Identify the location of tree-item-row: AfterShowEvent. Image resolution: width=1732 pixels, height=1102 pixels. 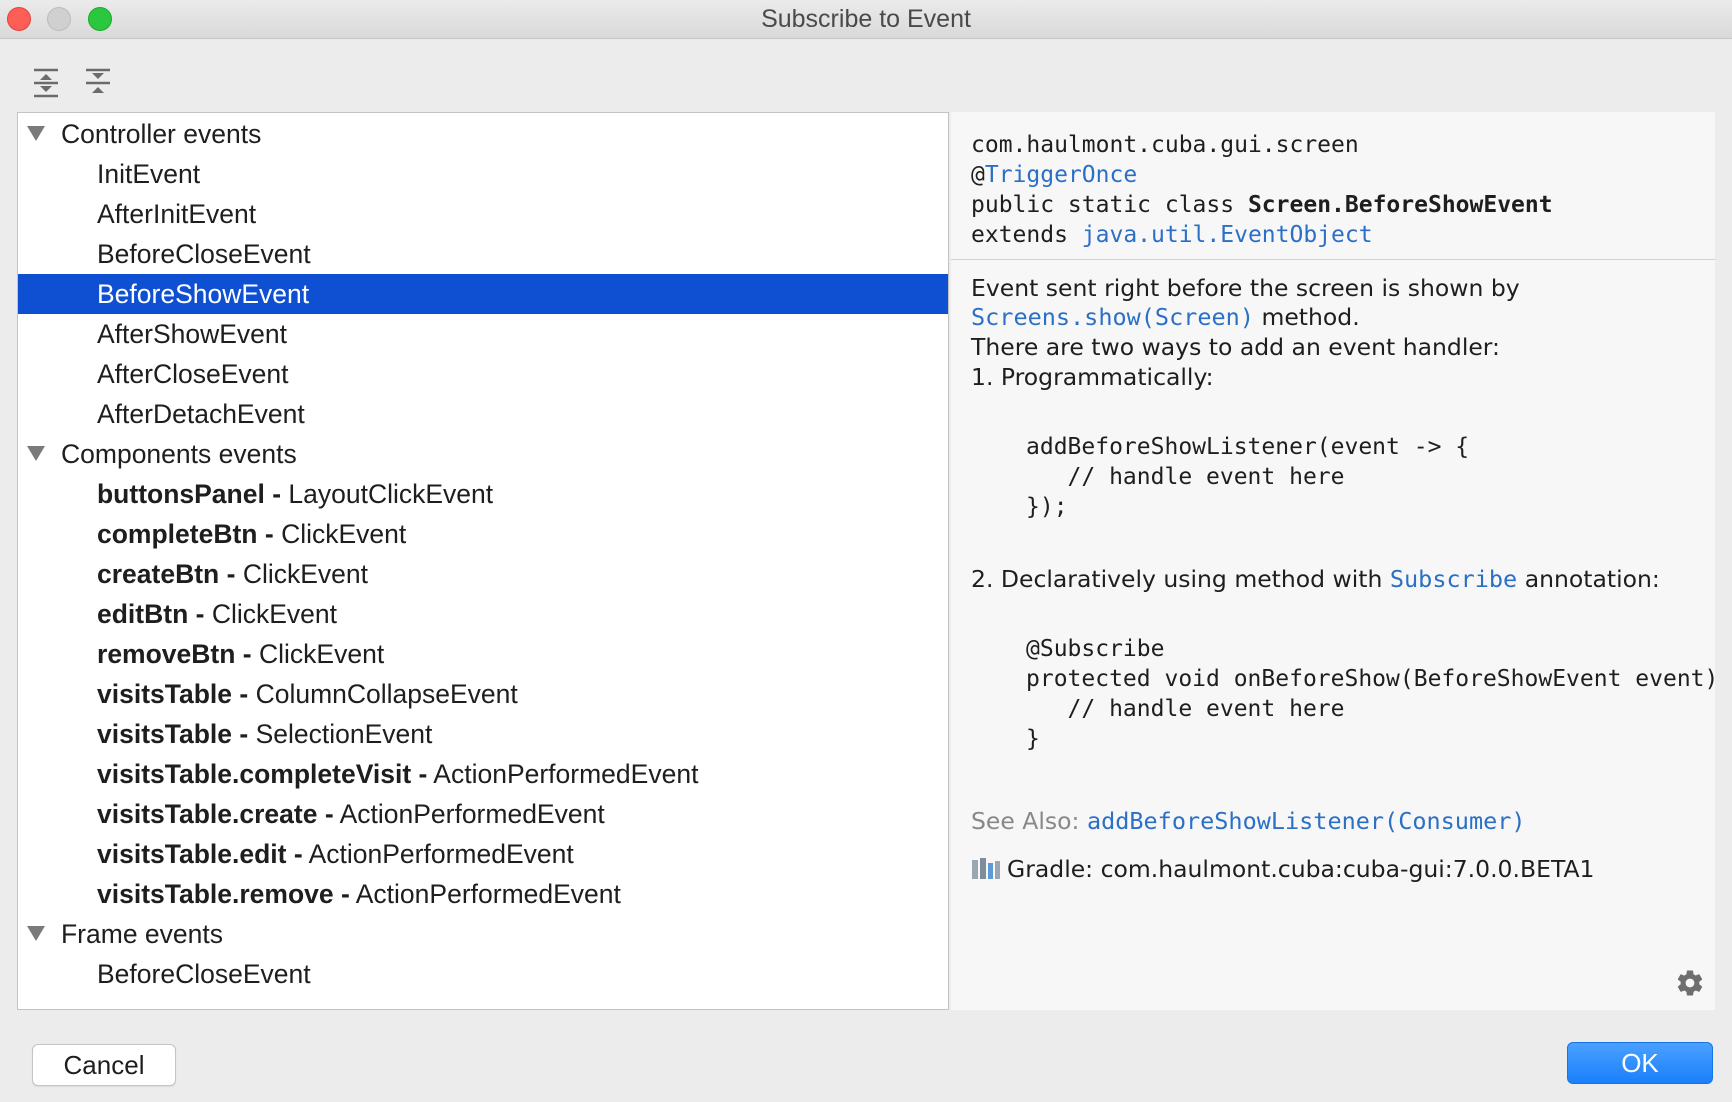
(483, 334).